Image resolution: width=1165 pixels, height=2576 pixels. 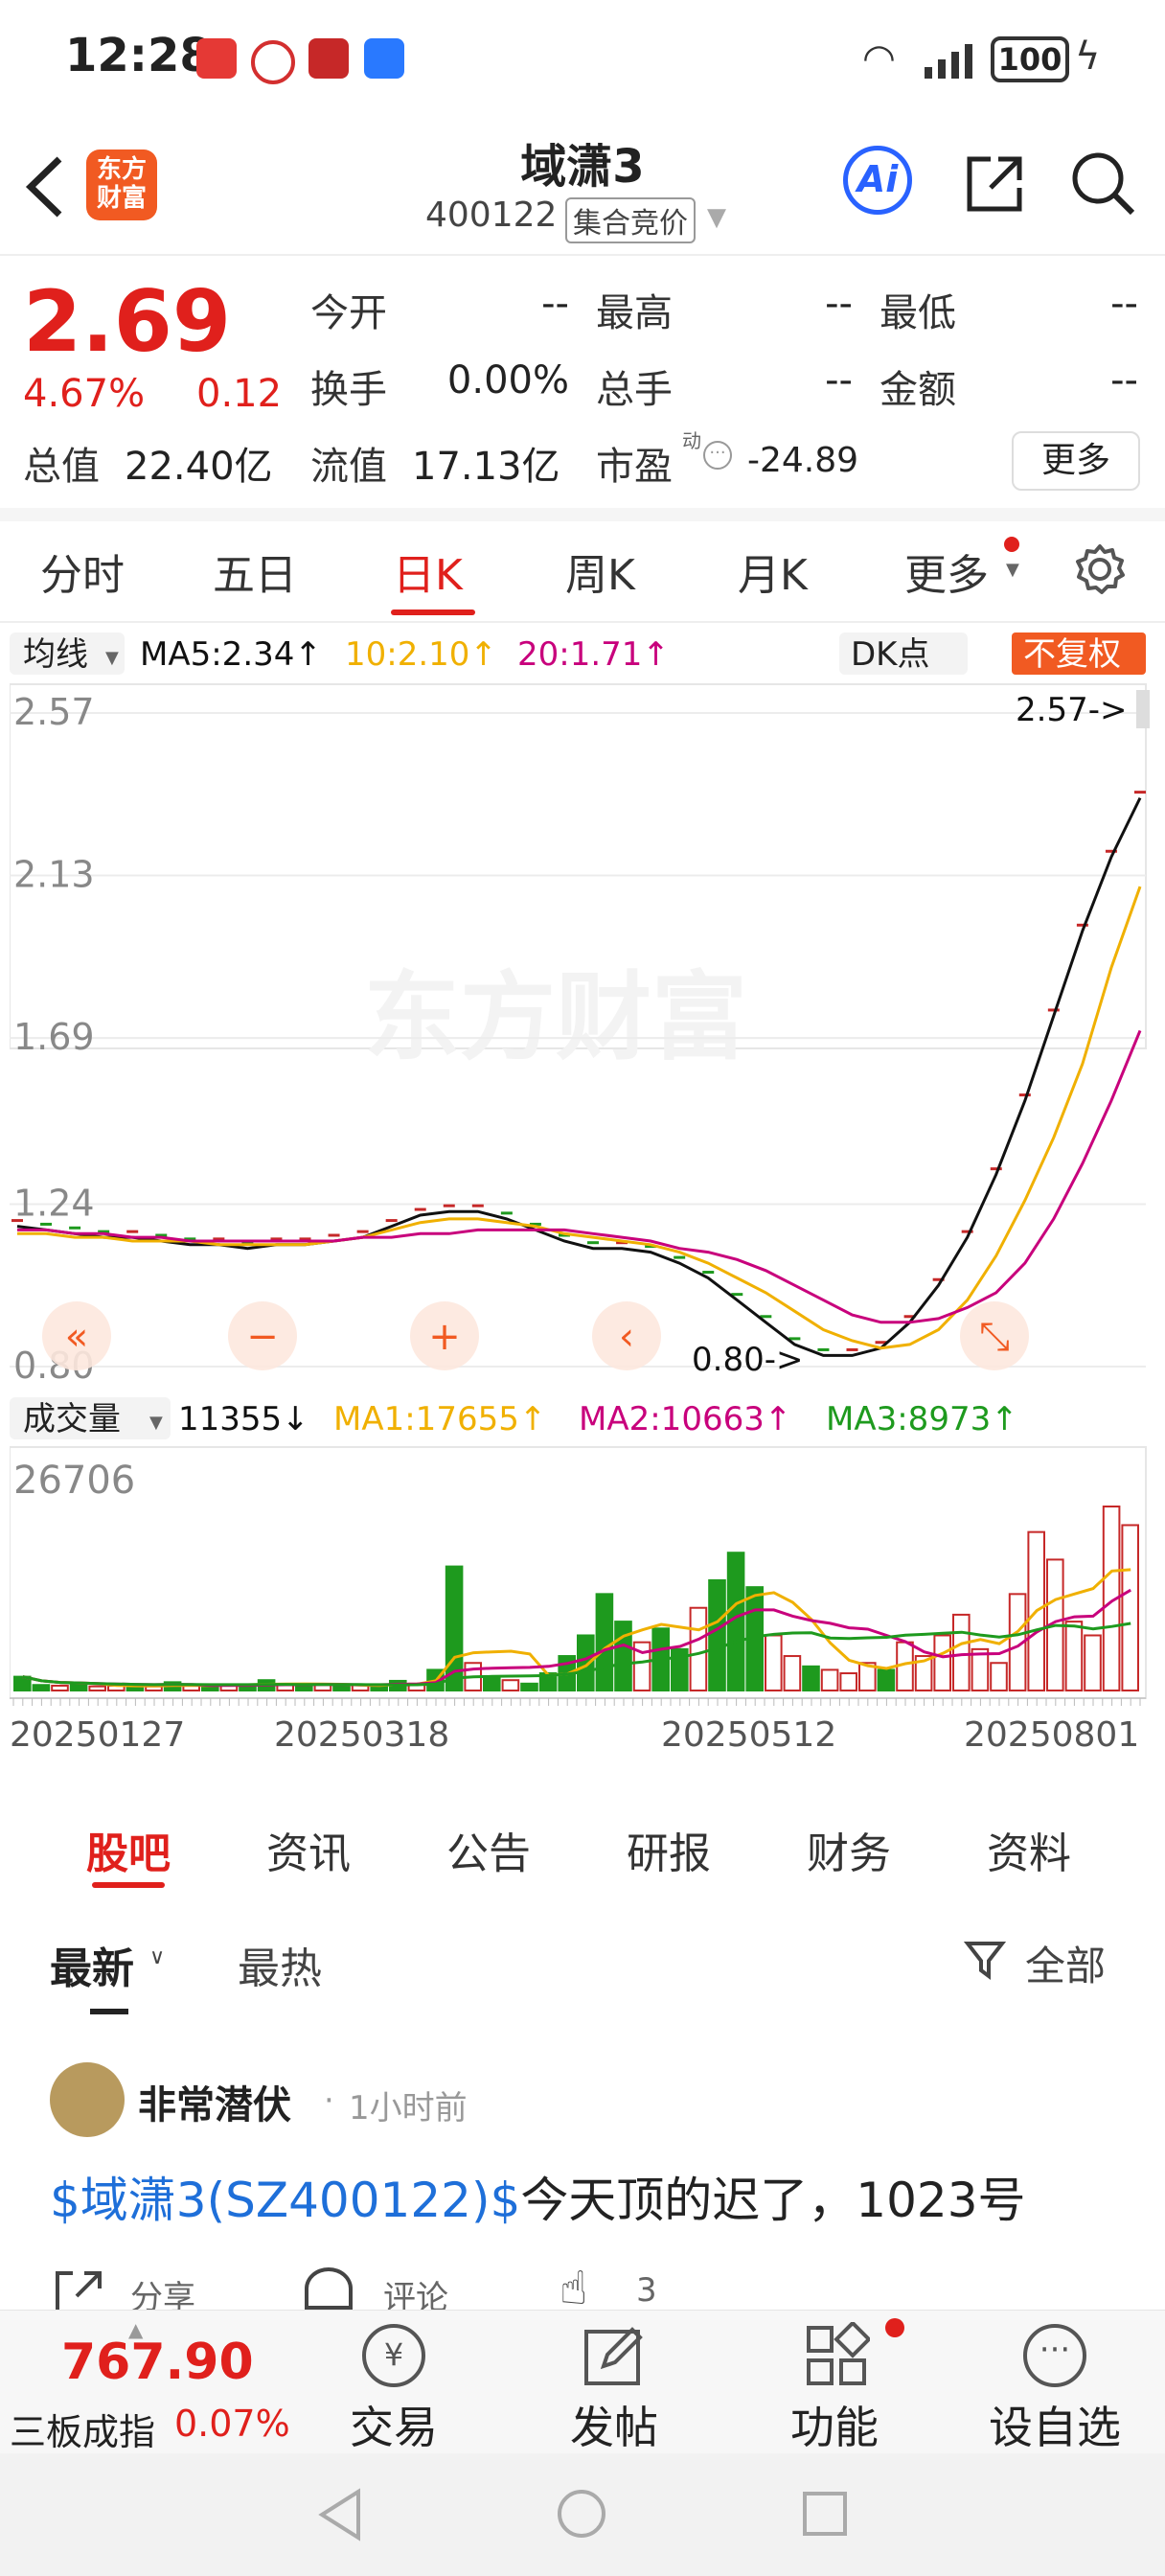 What do you see at coordinates (428, 571) in the screenshot?
I see `tab-daily-k: 日K` at bounding box center [428, 571].